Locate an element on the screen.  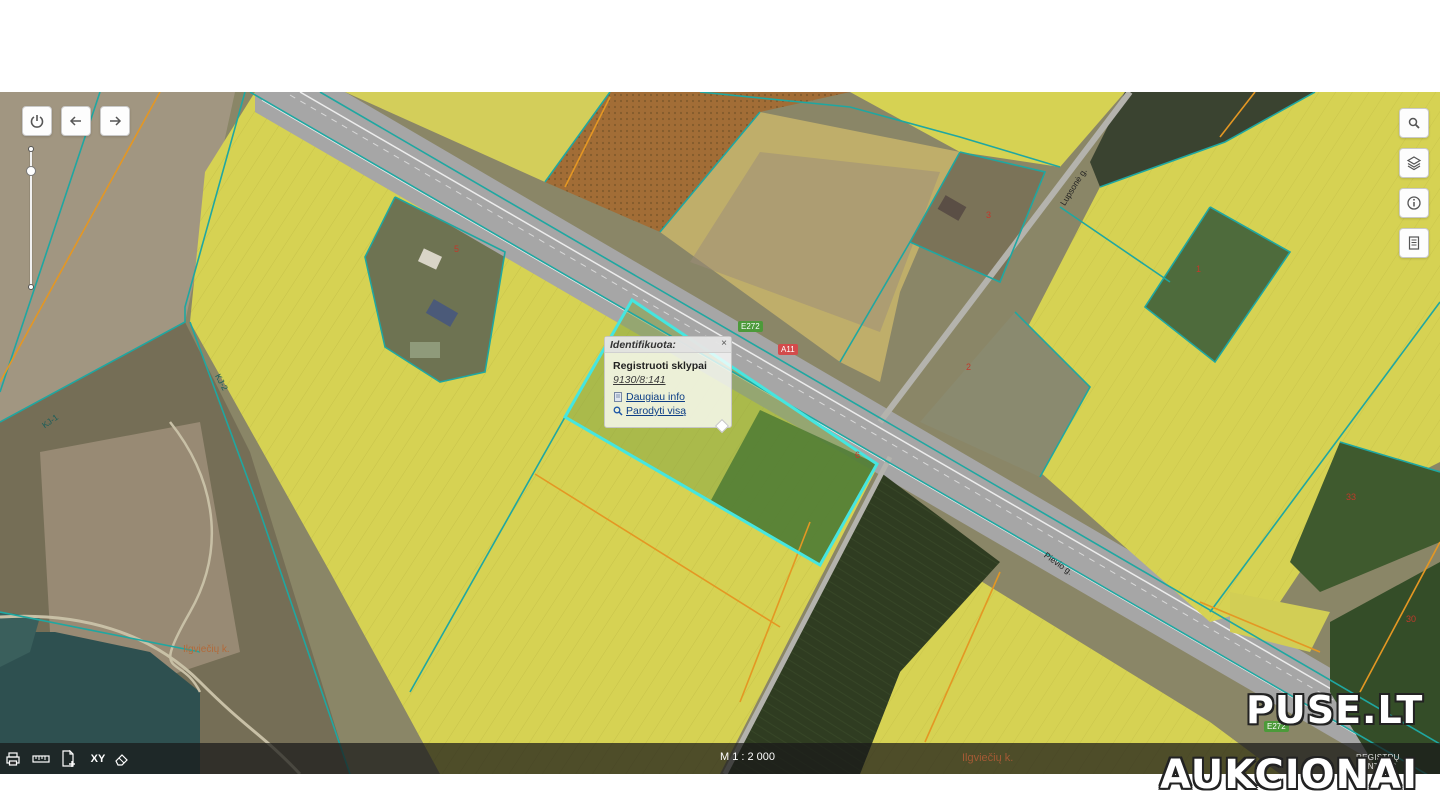
road-badge-a11: A11 is located at coordinates (788, 349).